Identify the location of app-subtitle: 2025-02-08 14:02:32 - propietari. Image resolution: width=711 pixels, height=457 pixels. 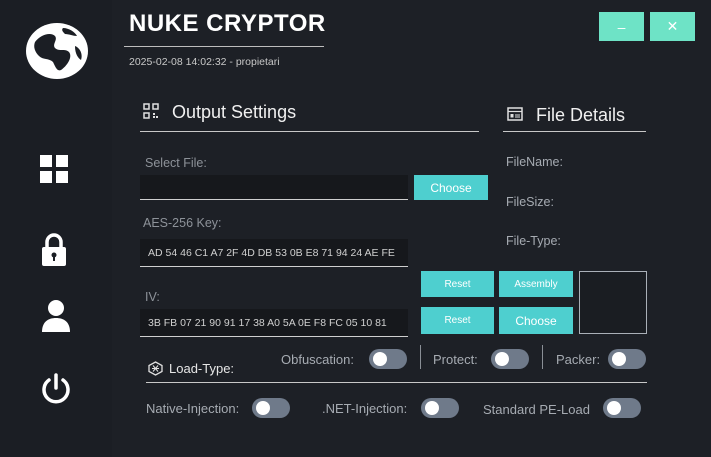
(204, 62).